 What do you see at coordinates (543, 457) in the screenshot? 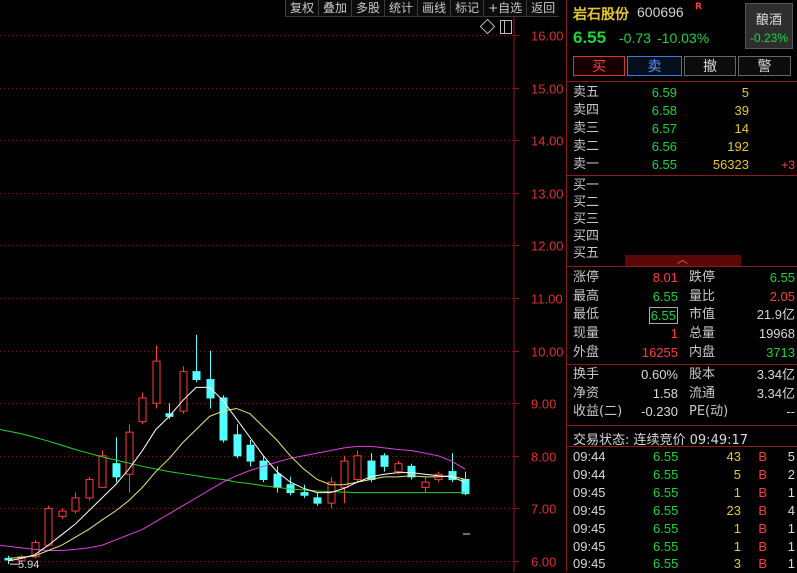
I see `price-tick-label: 8.00` at bounding box center [543, 457].